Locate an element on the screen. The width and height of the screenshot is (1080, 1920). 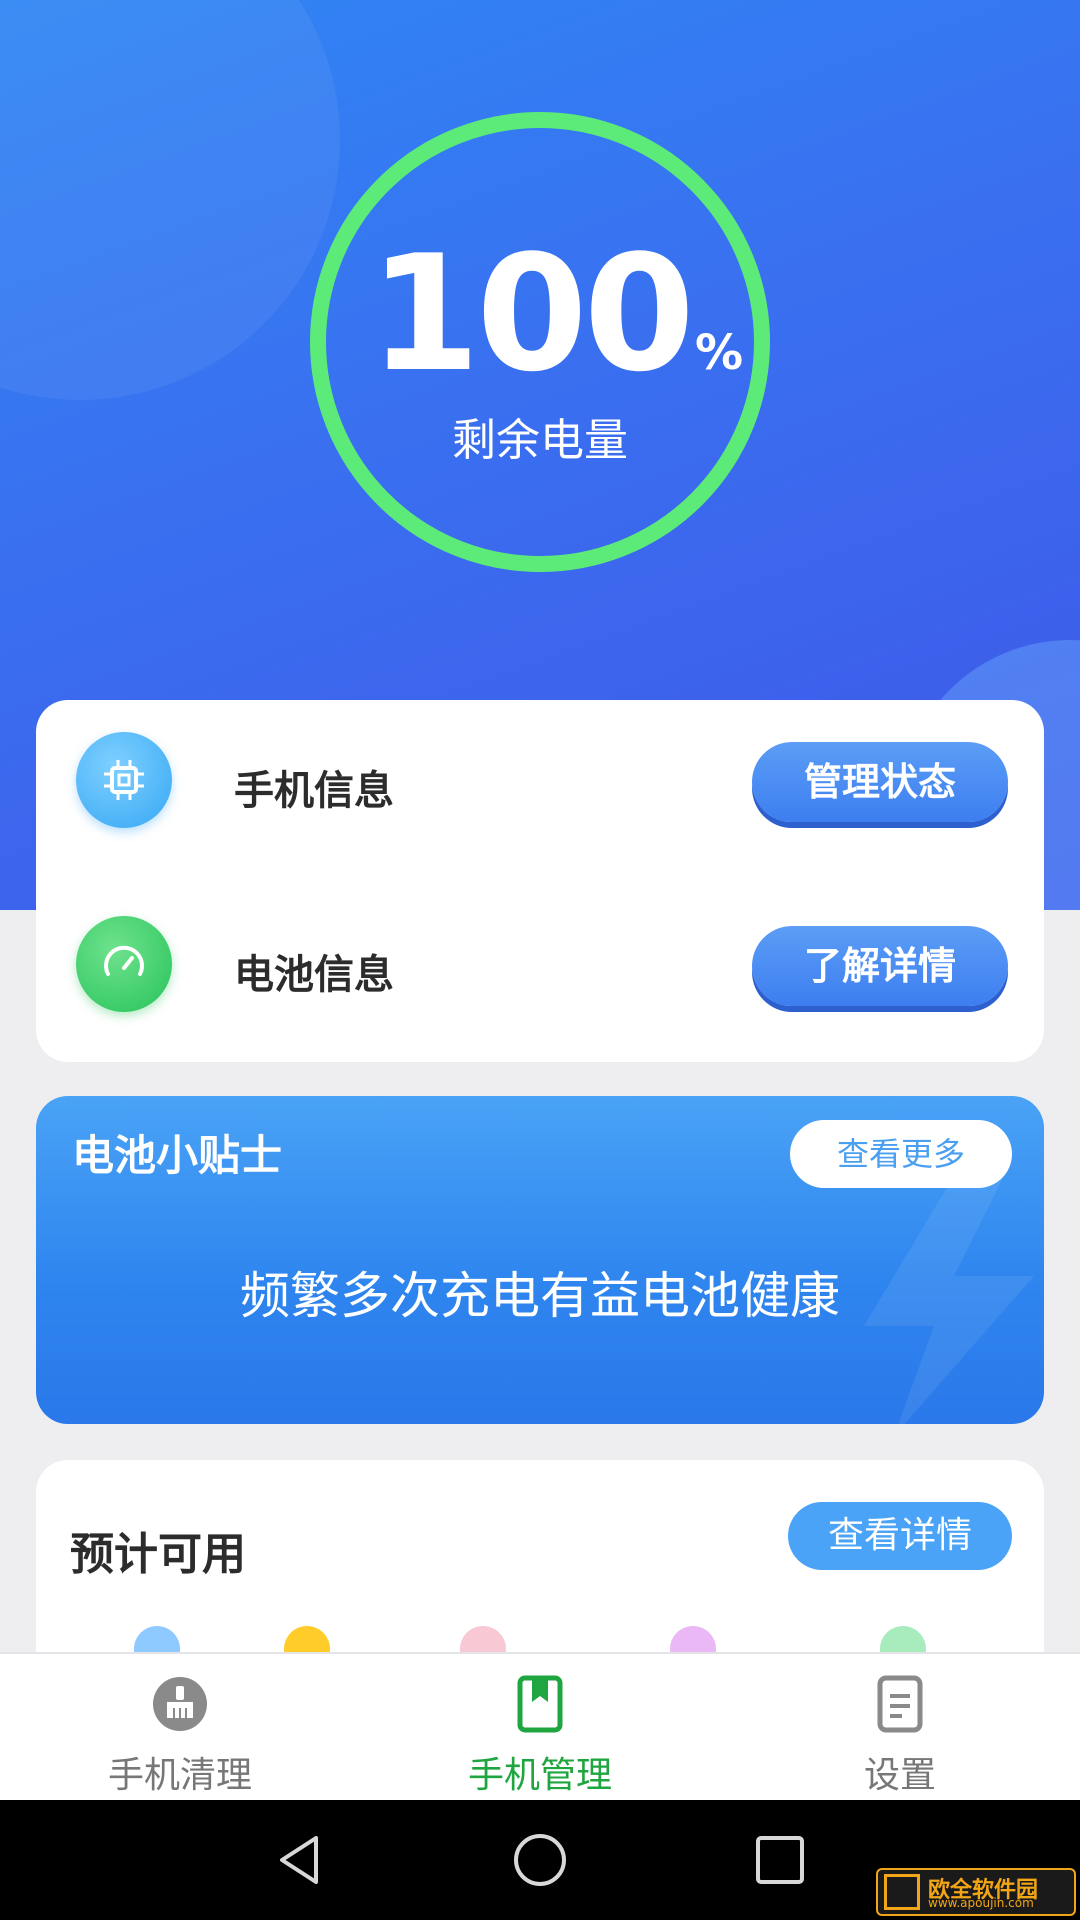
manage-status-button: 管理状态 is located at coordinates (880, 782).